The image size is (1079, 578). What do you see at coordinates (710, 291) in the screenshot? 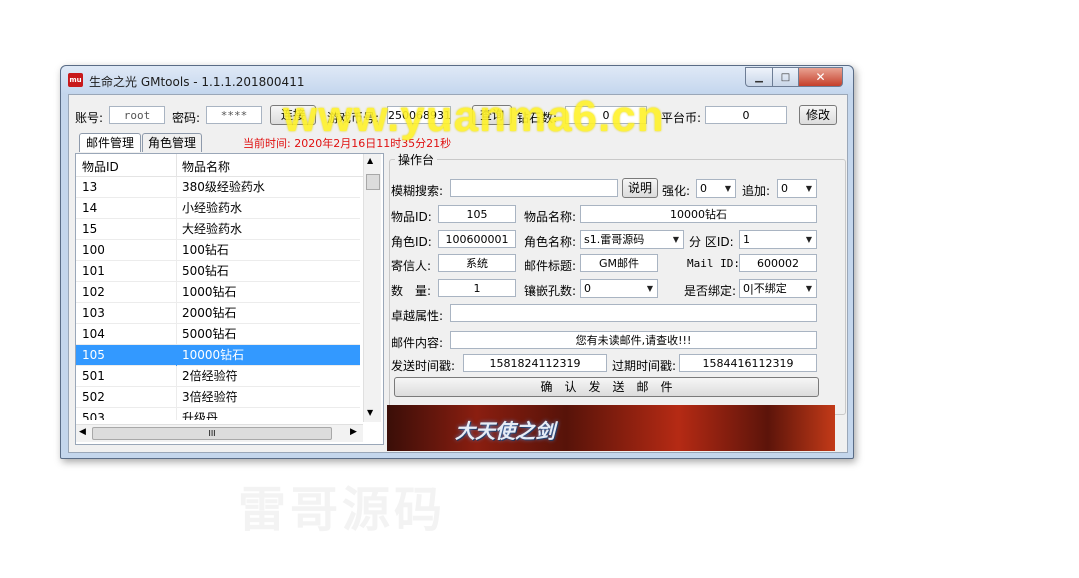
I see `bind-label: 是否绑定:` at bounding box center [710, 291].